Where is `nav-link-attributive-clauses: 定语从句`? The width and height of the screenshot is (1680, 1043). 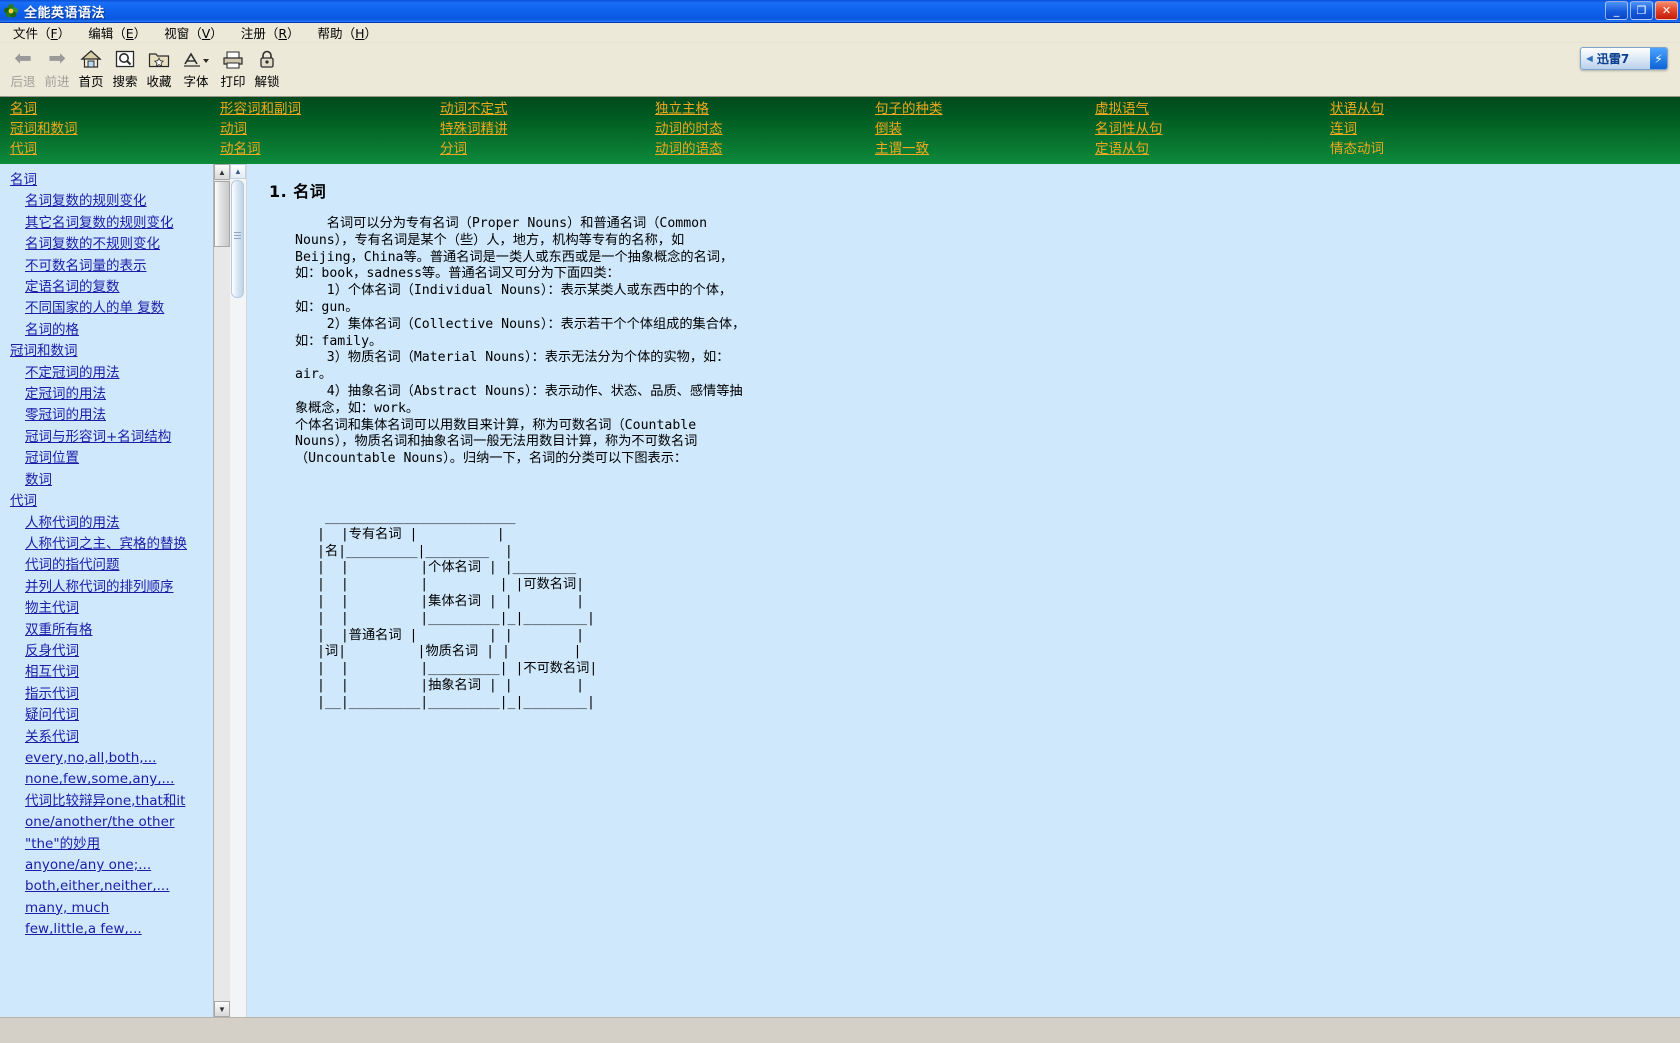
nav-link-attributive-clauses: 定语从句 is located at coordinates (1129, 149).